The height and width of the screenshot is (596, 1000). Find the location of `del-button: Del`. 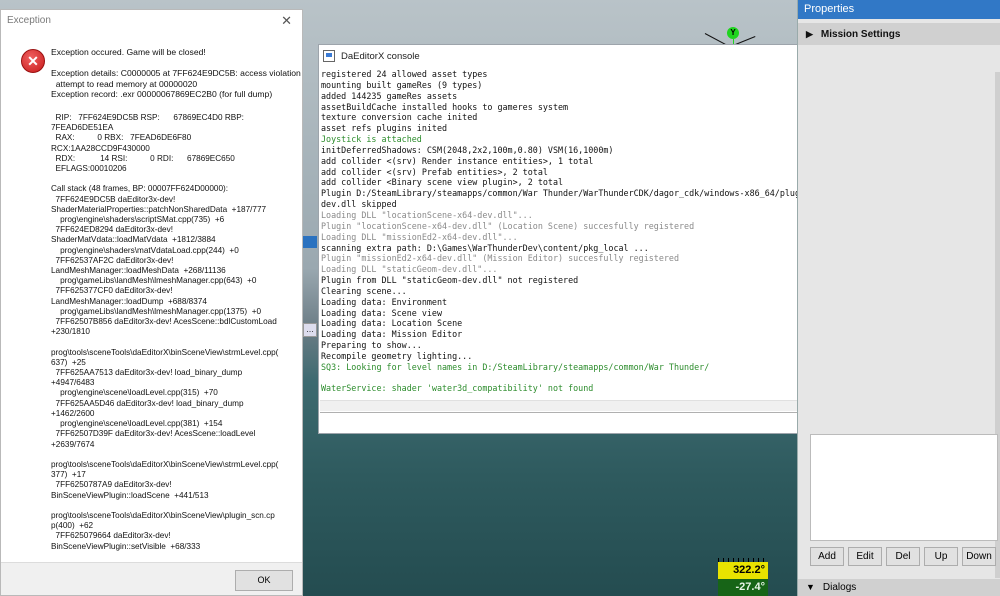

del-button: Del is located at coordinates (903, 556).